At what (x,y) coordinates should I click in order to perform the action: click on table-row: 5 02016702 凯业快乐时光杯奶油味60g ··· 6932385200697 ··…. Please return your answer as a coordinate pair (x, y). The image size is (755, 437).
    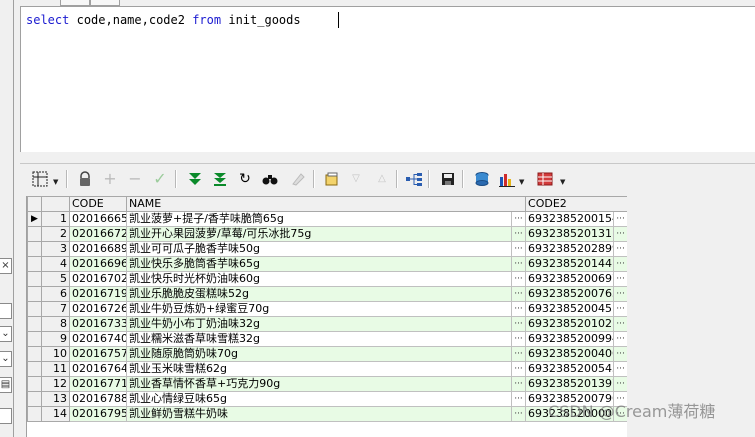
    Looking at the image, I should click on (327, 279).